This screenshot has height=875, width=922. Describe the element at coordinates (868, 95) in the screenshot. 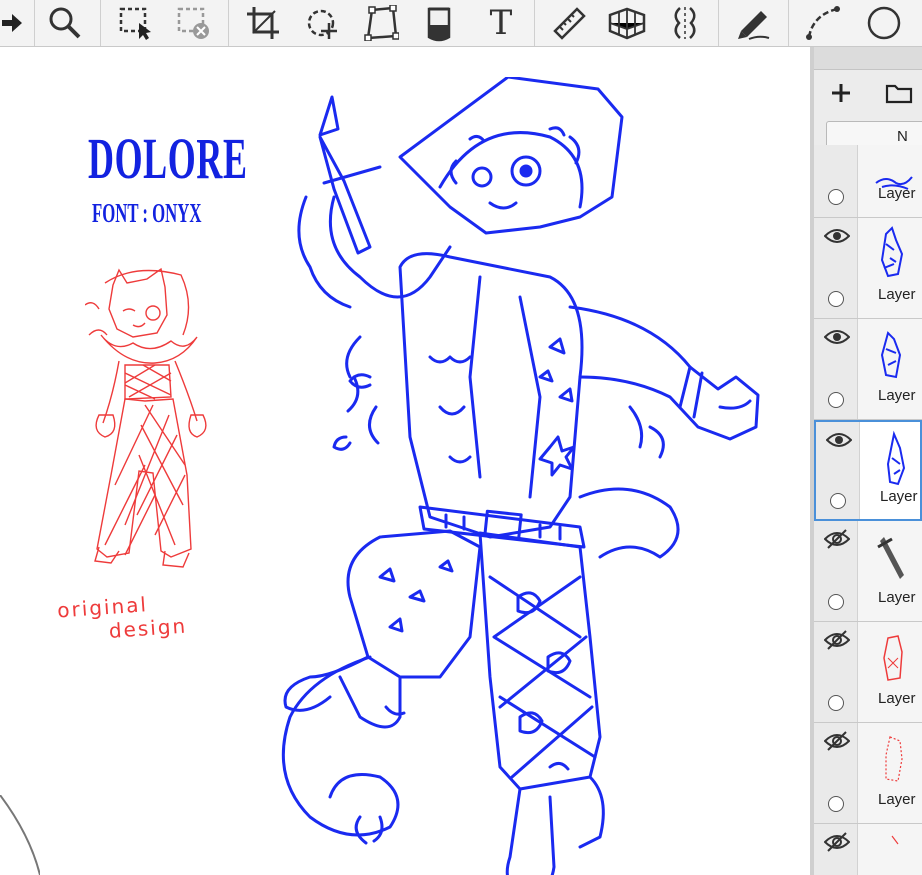

I see `layer-panel-tools` at that location.